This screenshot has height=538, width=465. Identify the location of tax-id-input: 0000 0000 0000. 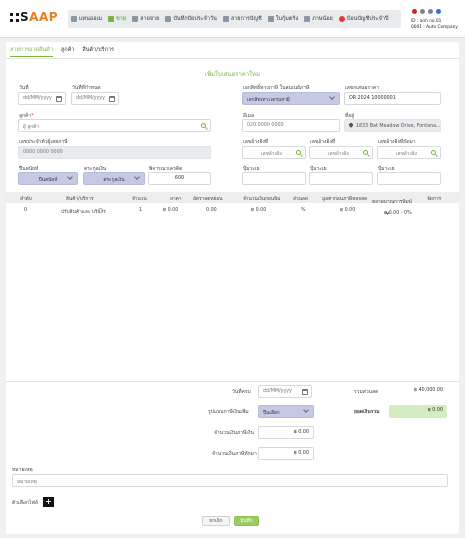
(114, 152).